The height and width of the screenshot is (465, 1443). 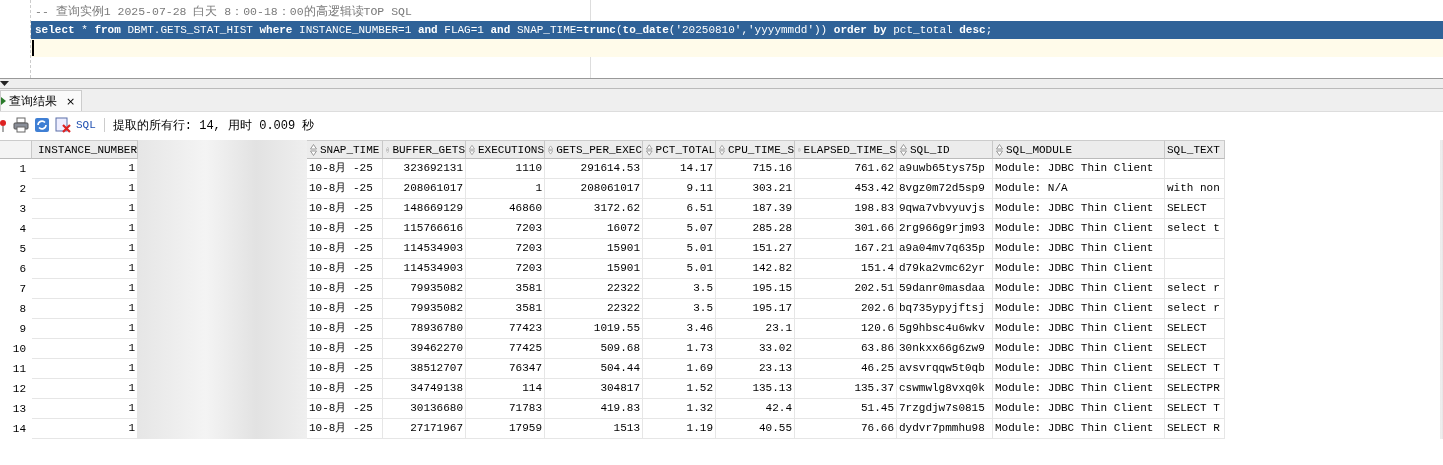 I want to click on table-cell: 46860, so click(x=505, y=209).